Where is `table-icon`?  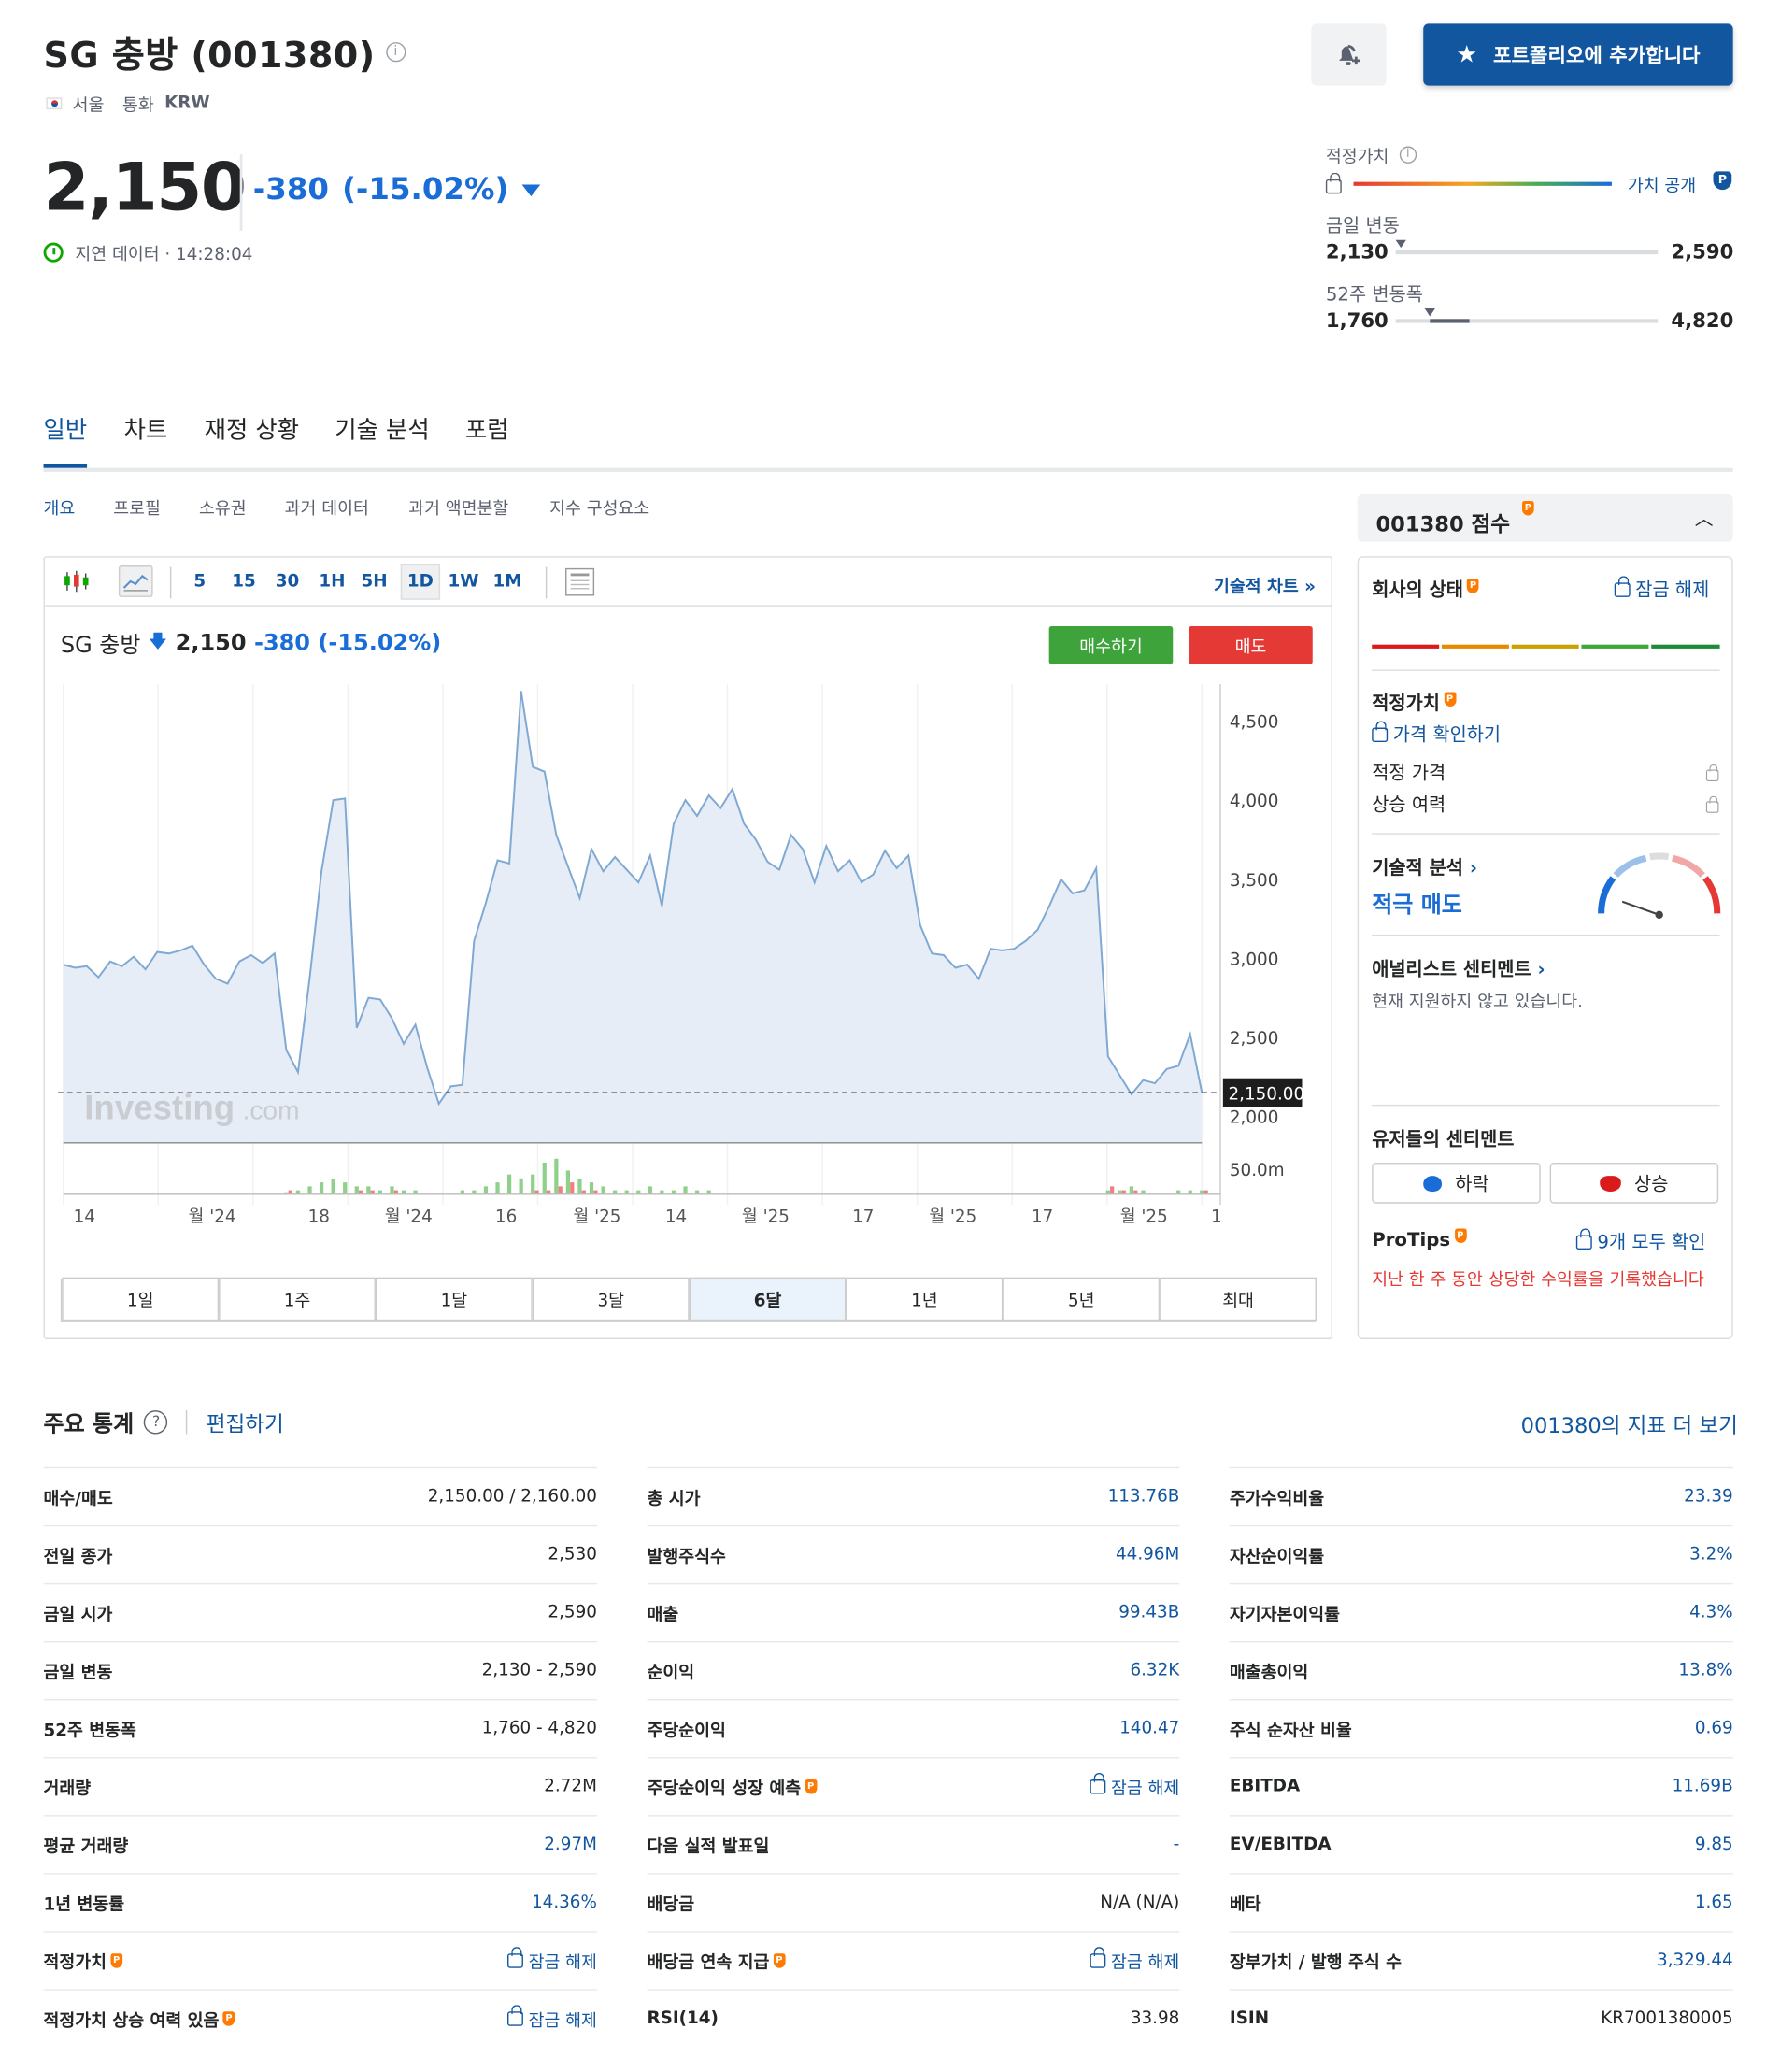
table-icon is located at coordinates (580, 581).